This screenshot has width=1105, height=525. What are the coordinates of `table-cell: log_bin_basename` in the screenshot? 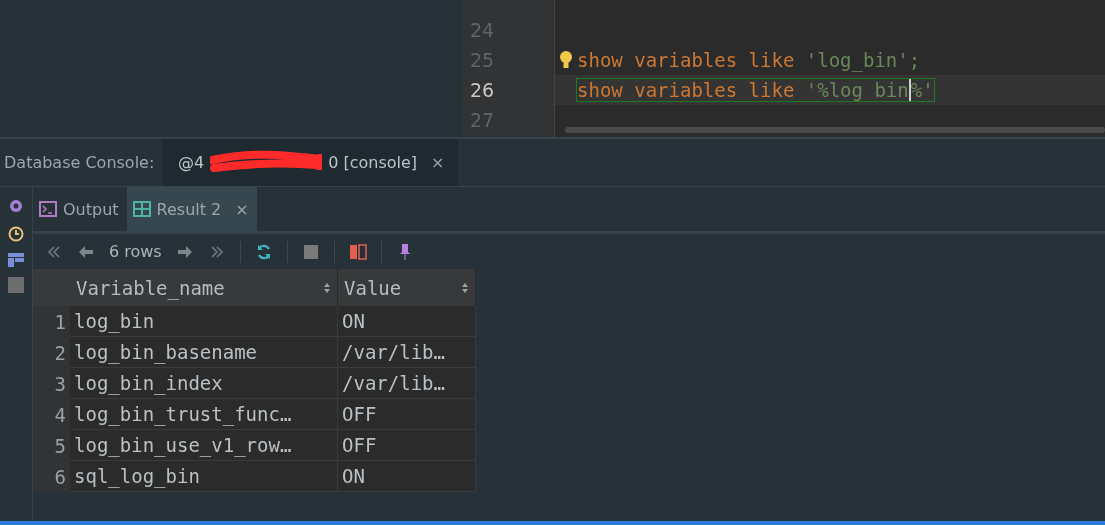 It's located at (204, 352).